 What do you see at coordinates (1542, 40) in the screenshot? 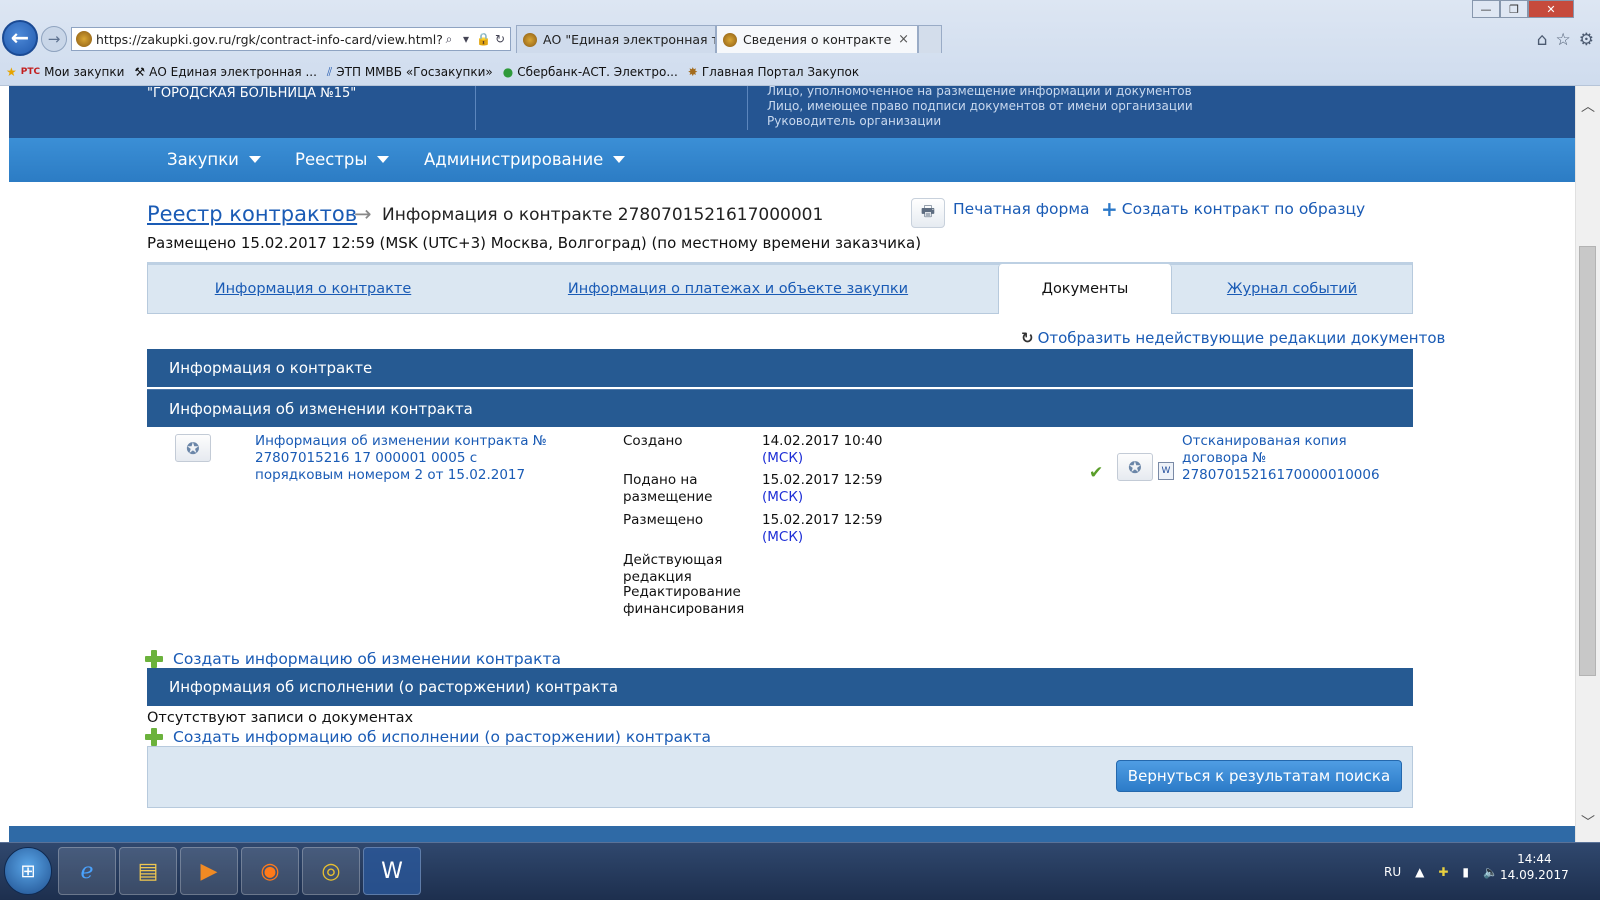
I see `home-icon: ⌂` at bounding box center [1542, 40].